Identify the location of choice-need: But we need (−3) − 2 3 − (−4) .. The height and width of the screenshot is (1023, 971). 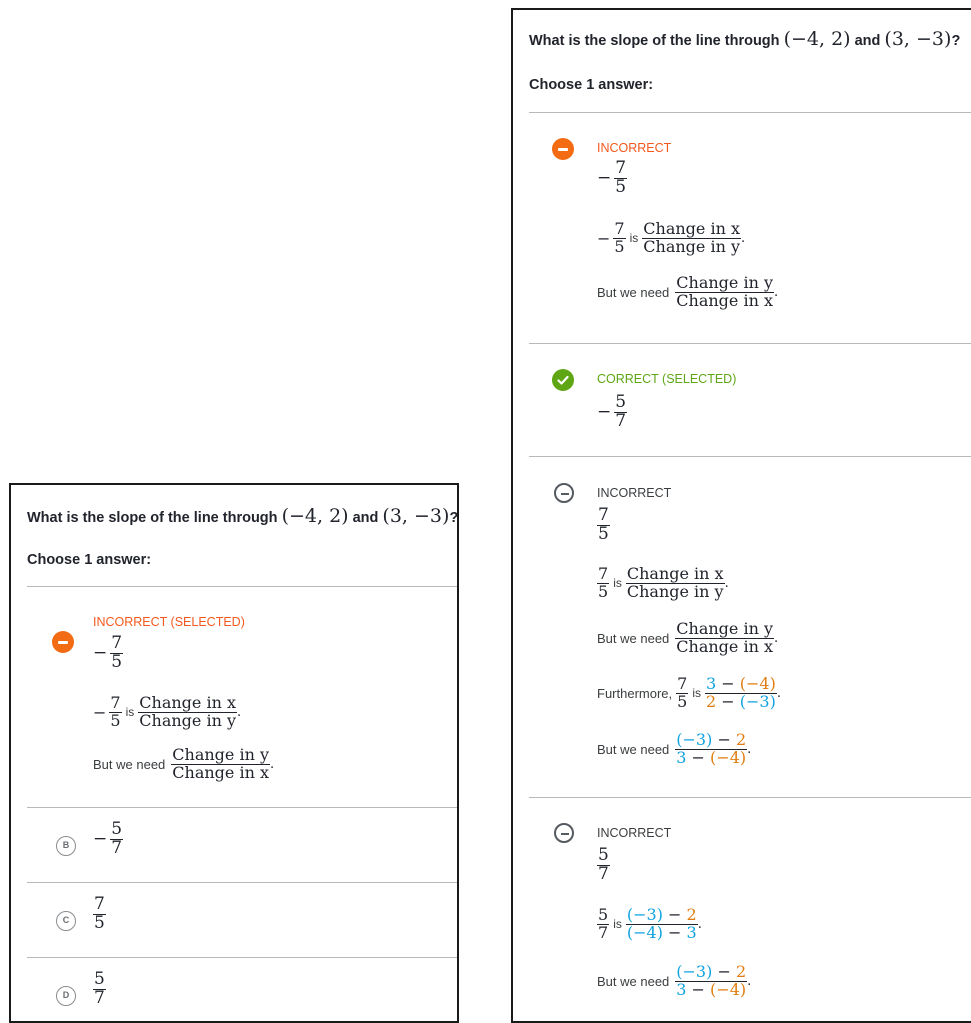
(674, 980).